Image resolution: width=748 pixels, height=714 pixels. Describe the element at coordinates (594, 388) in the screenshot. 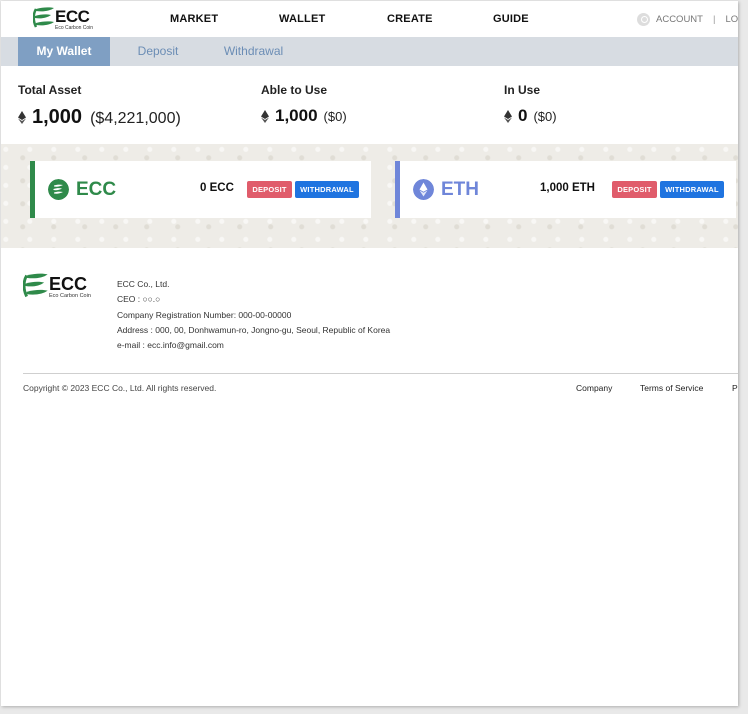

I see `footer-link-company: Company` at that location.